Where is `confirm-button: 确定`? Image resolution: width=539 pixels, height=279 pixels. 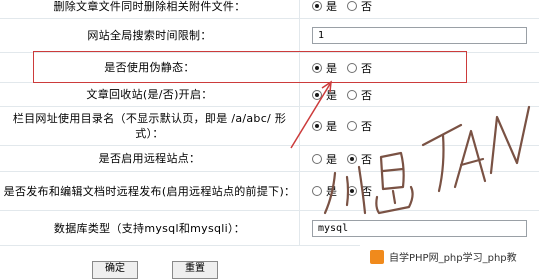
confirm-button: 确定 is located at coordinates (115, 270).